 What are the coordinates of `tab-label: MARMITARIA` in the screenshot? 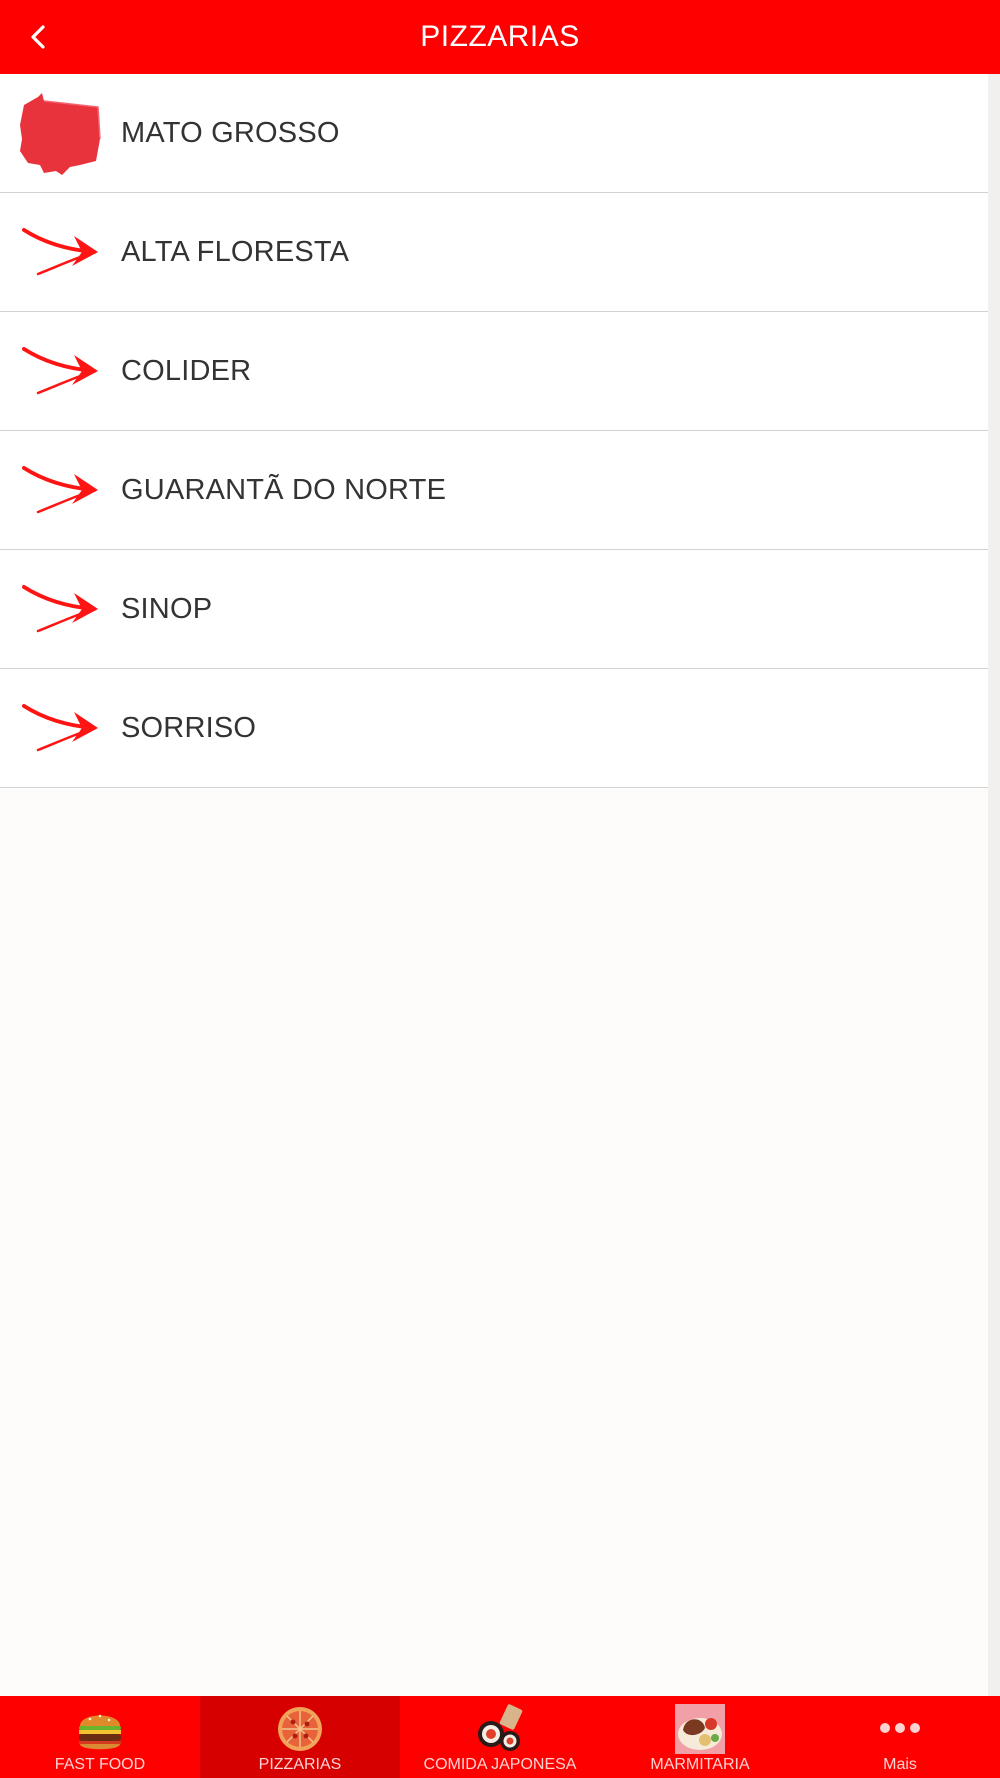 It's located at (700, 1764).